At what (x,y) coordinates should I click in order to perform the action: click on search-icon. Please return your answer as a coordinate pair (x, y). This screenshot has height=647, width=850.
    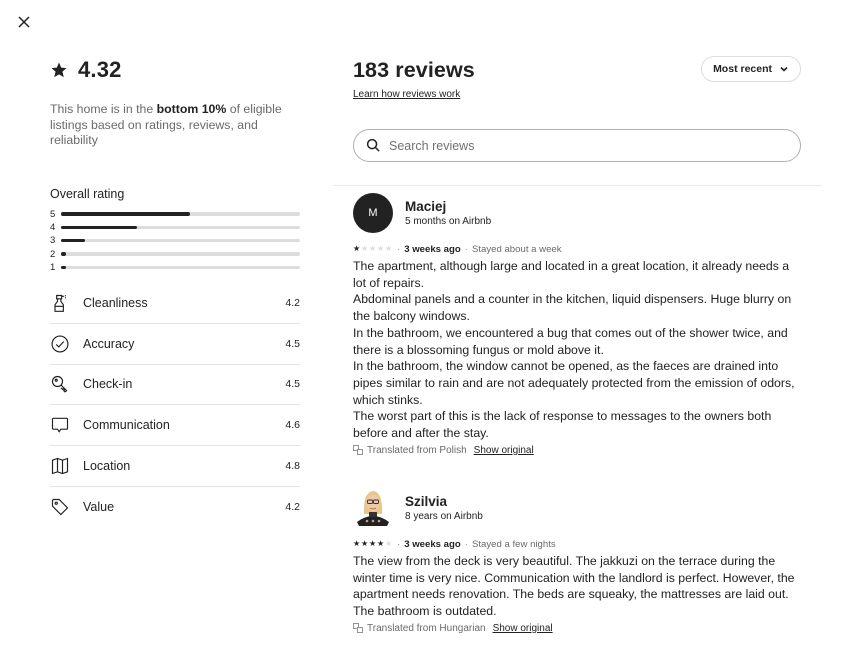
    Looking at the image, I should click on (373, 145).